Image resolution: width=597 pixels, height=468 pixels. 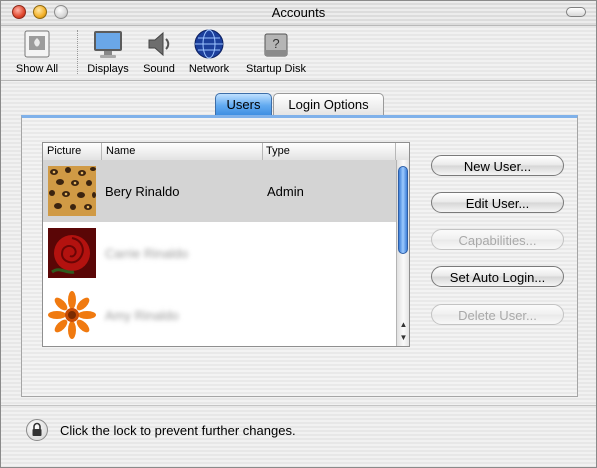 What do you see at coordinates (403, 210) in the screenshot?
I see `scrollbar-thumb` at bounding box center [403, 210].